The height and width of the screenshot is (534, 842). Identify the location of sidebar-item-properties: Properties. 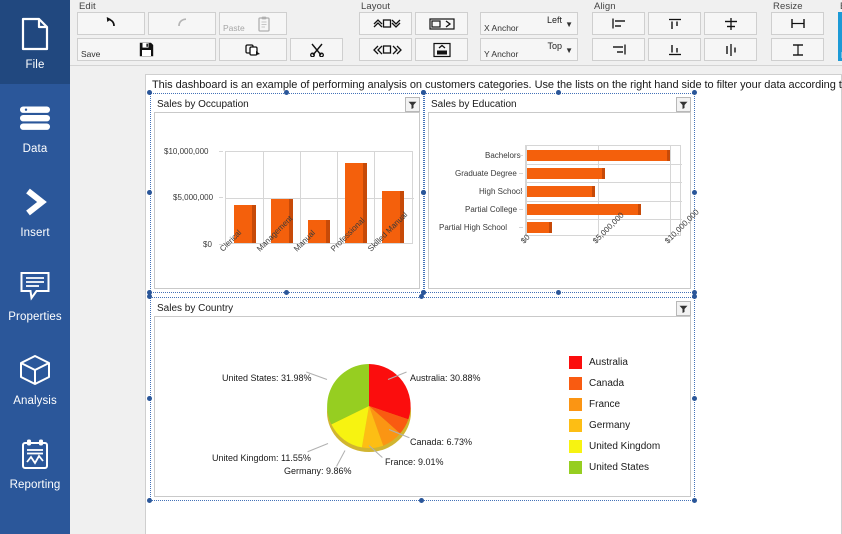
(35, 294).